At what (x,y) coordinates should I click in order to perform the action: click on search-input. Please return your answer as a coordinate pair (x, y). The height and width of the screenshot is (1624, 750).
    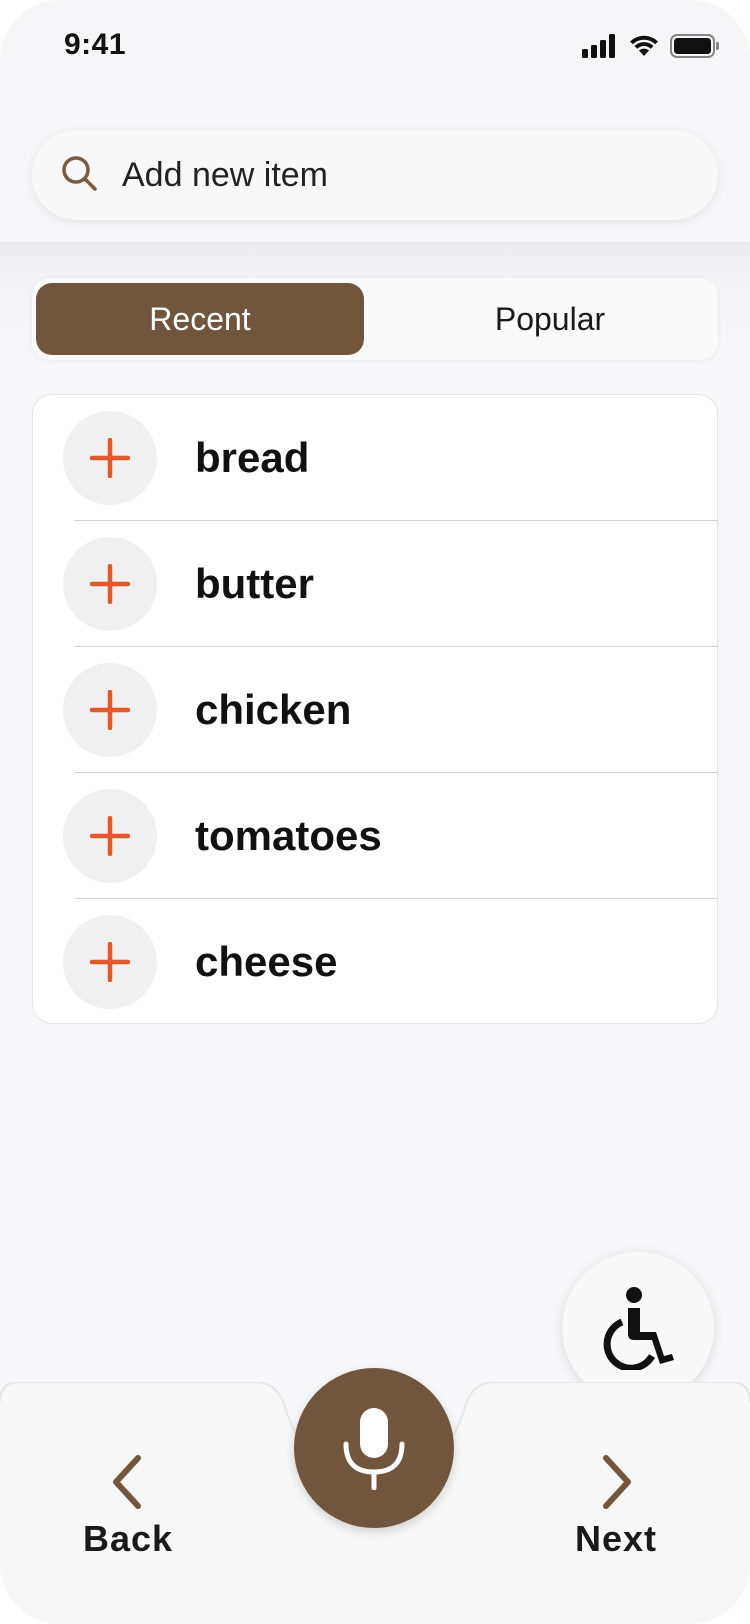
    Looking at the image, I should click on (402, 175).